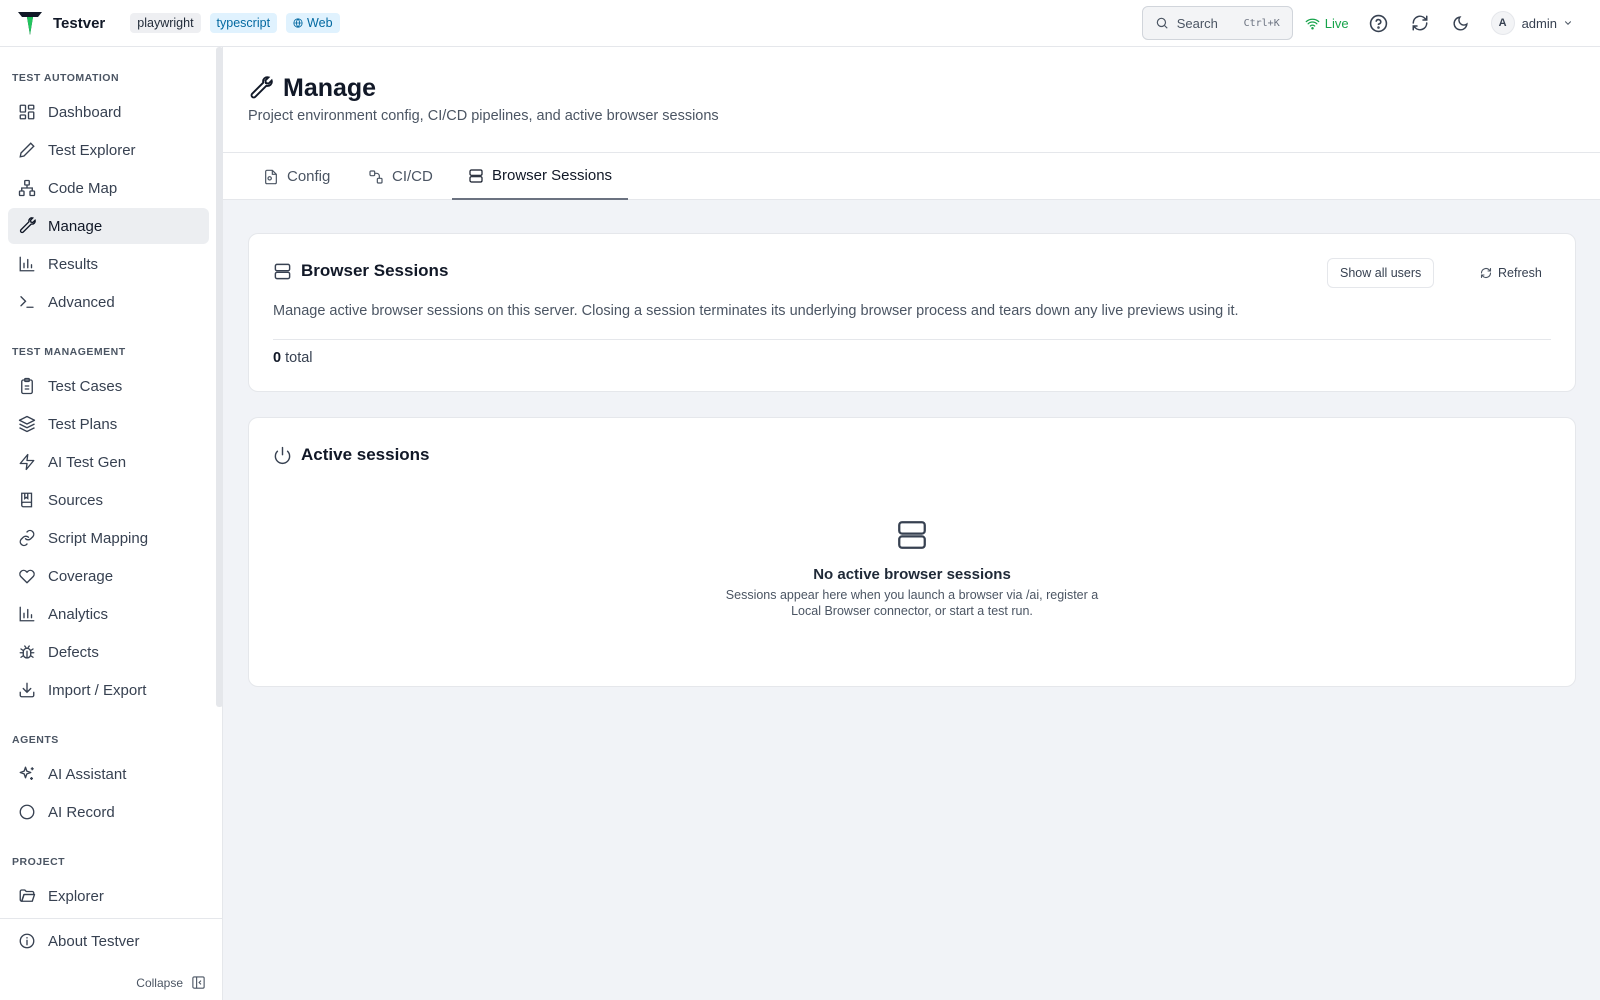  What do you see at coordinates (365, 454) in the screenshot?
I see `card-title: Active sessions` at bounding box center [365, 454].